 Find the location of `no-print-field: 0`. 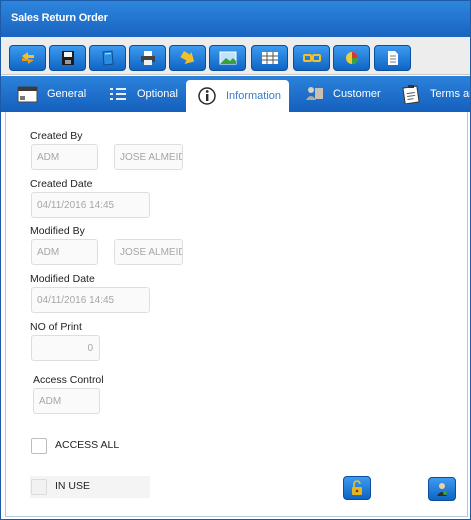

no-print-field: 0 is located at coordinates (65, 348).